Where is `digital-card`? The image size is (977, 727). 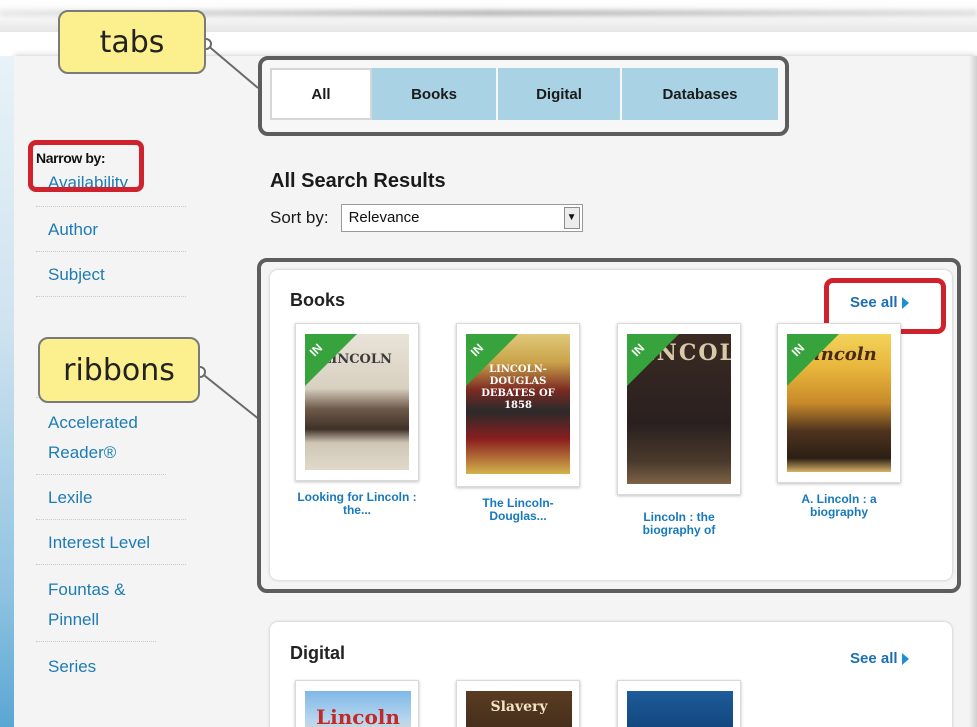
digital-card is located at coordinates (679, 703).